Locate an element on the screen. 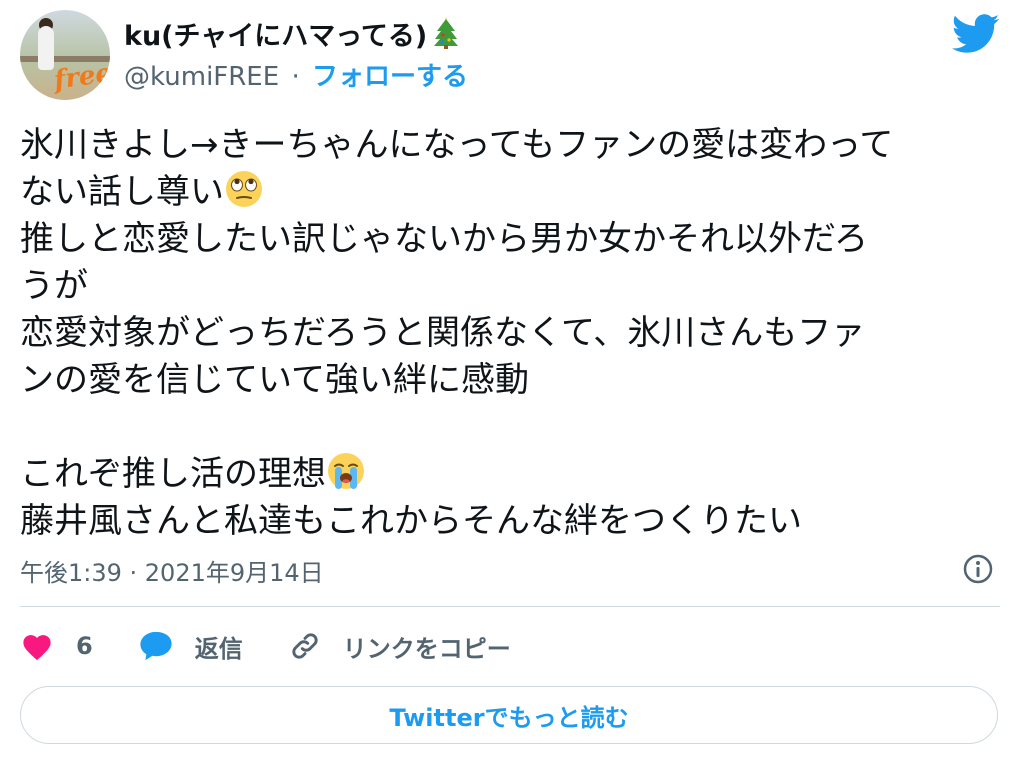 The height and width of the screenshot is (768, 1024). user-handle: @kumiFREE is located at coordinates (201, 77).